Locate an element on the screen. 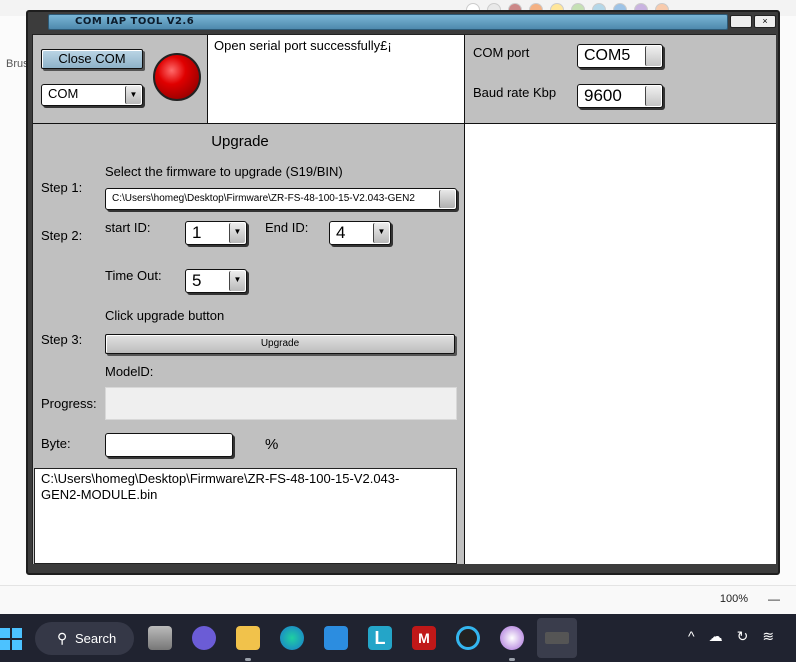 Image resolution: width=796 pixels, height=662 pixels. start-id-value: 1 is located at coordinates (197, 232).